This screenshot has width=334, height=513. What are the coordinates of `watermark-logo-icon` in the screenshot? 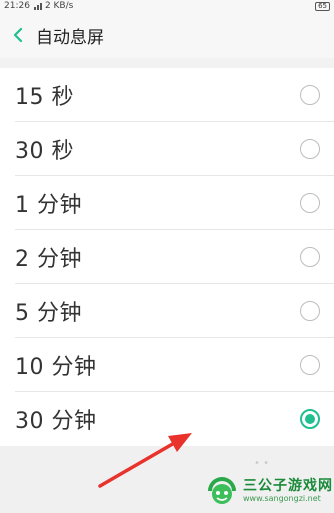 It's located at (222, 490).